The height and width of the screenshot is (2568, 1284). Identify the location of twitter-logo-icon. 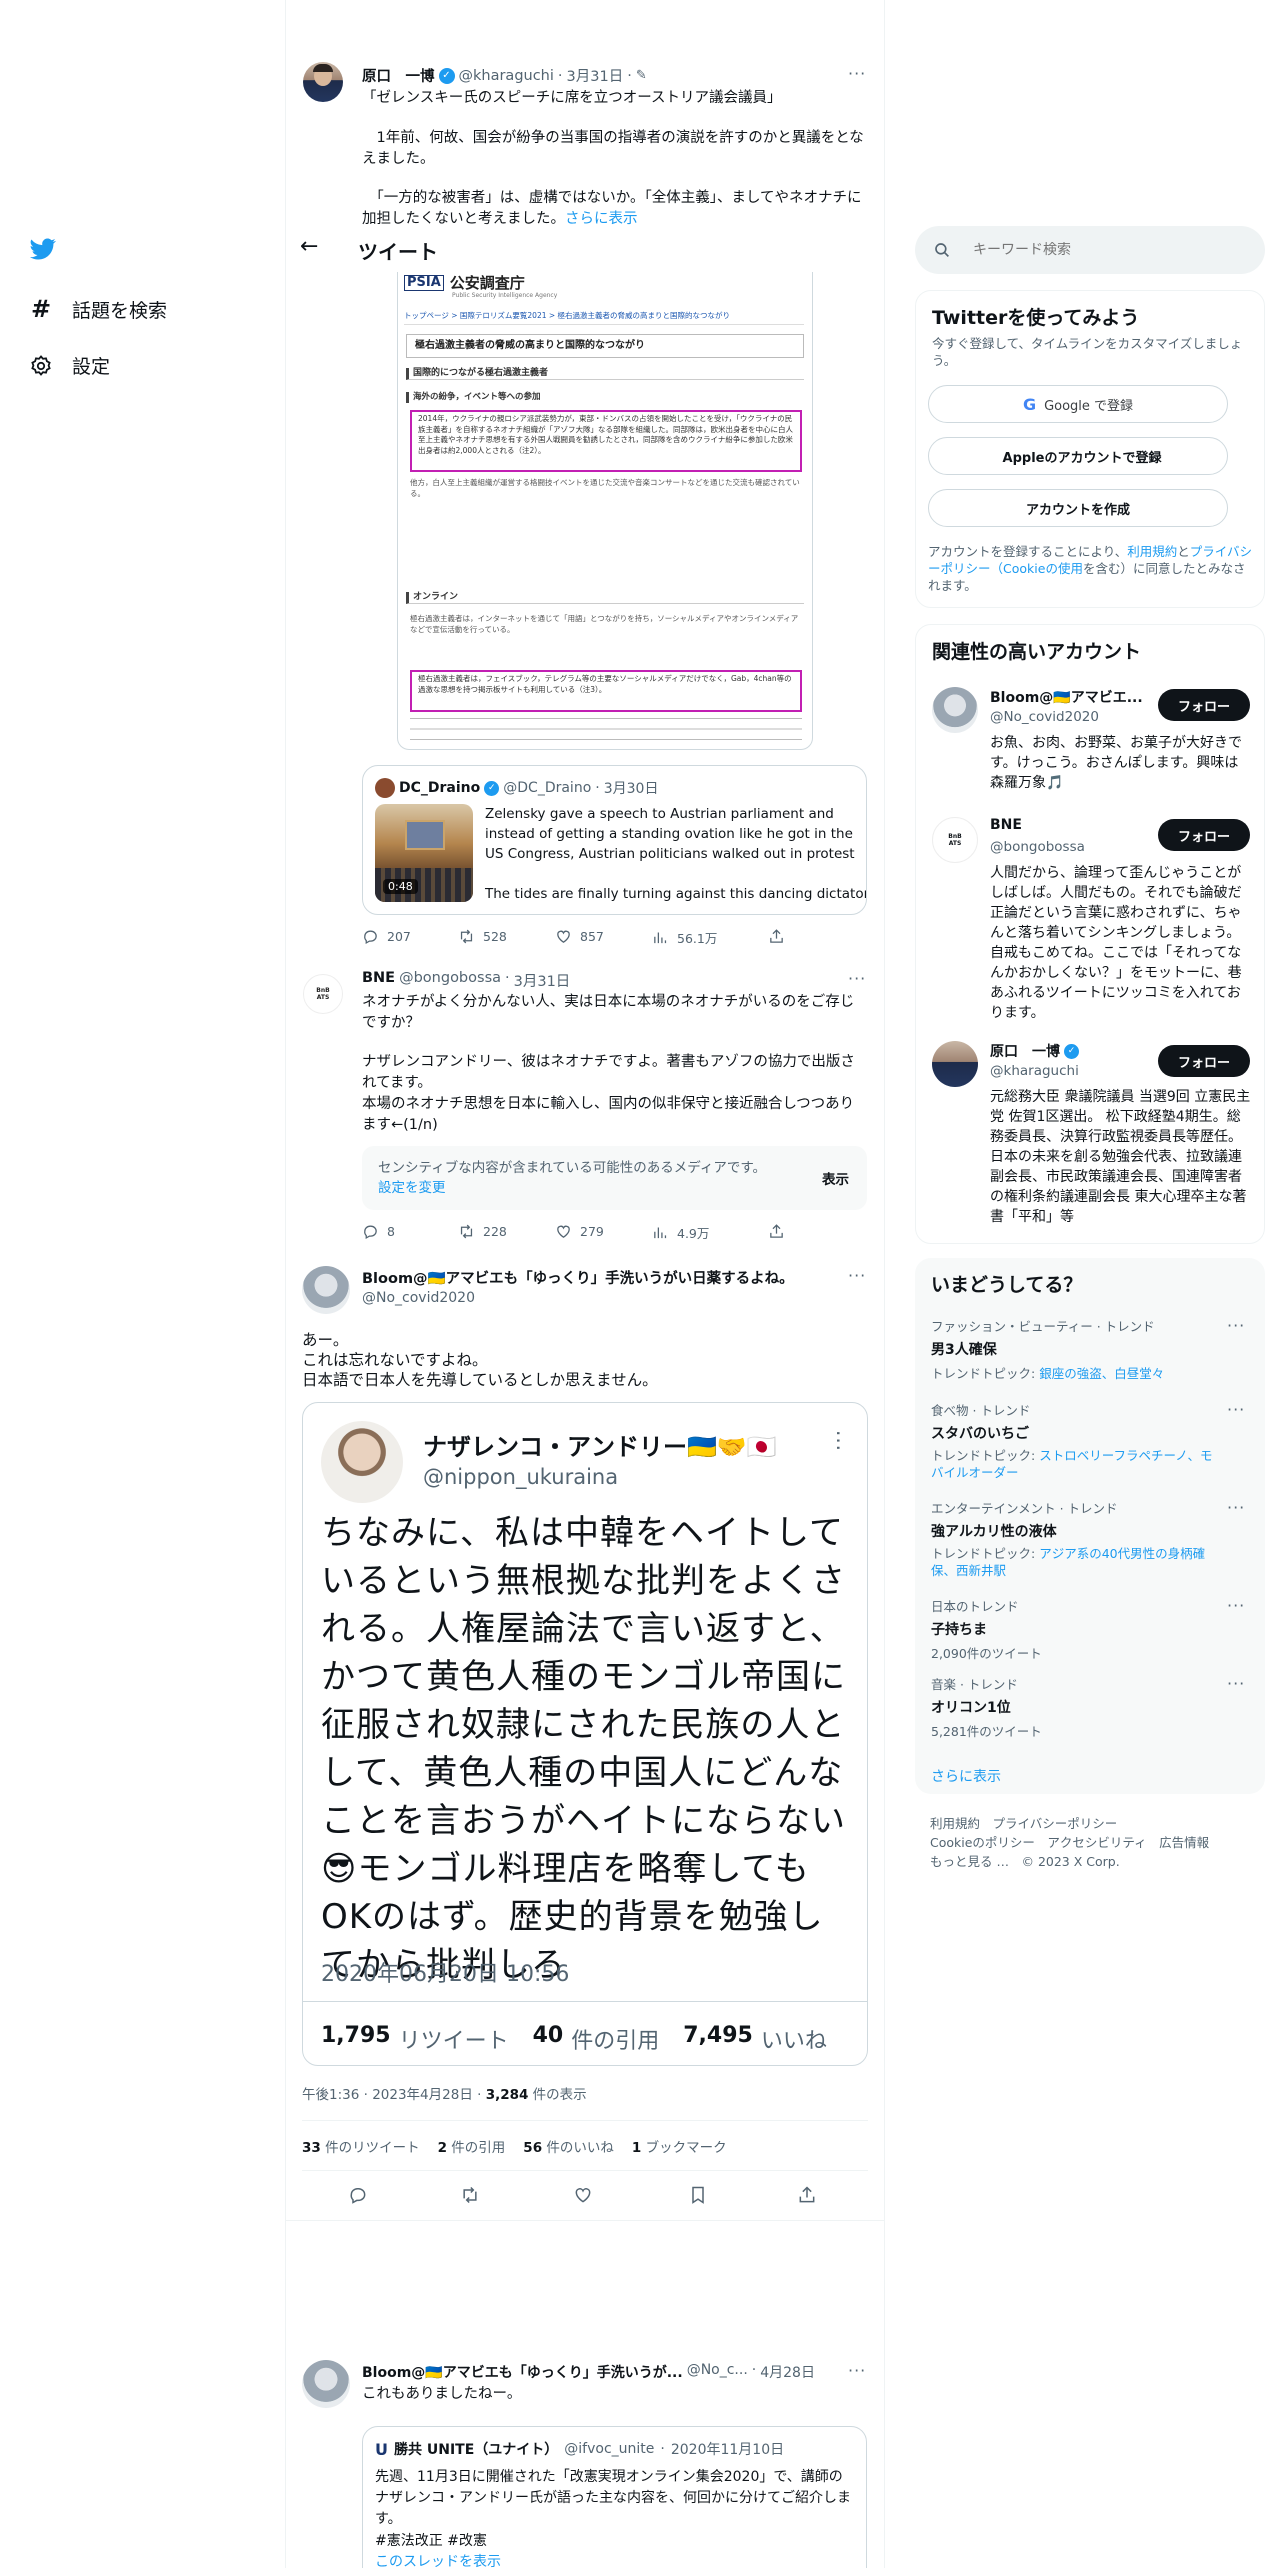
(44, 250).